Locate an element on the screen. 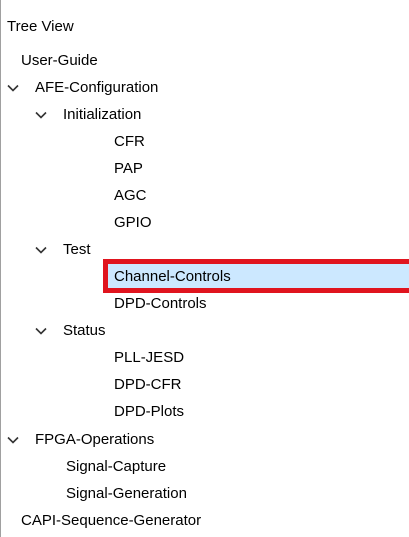  tree-item-capi-sequence-generator: CAPI-Sequence-Generator is located at coordinates (111, 521).